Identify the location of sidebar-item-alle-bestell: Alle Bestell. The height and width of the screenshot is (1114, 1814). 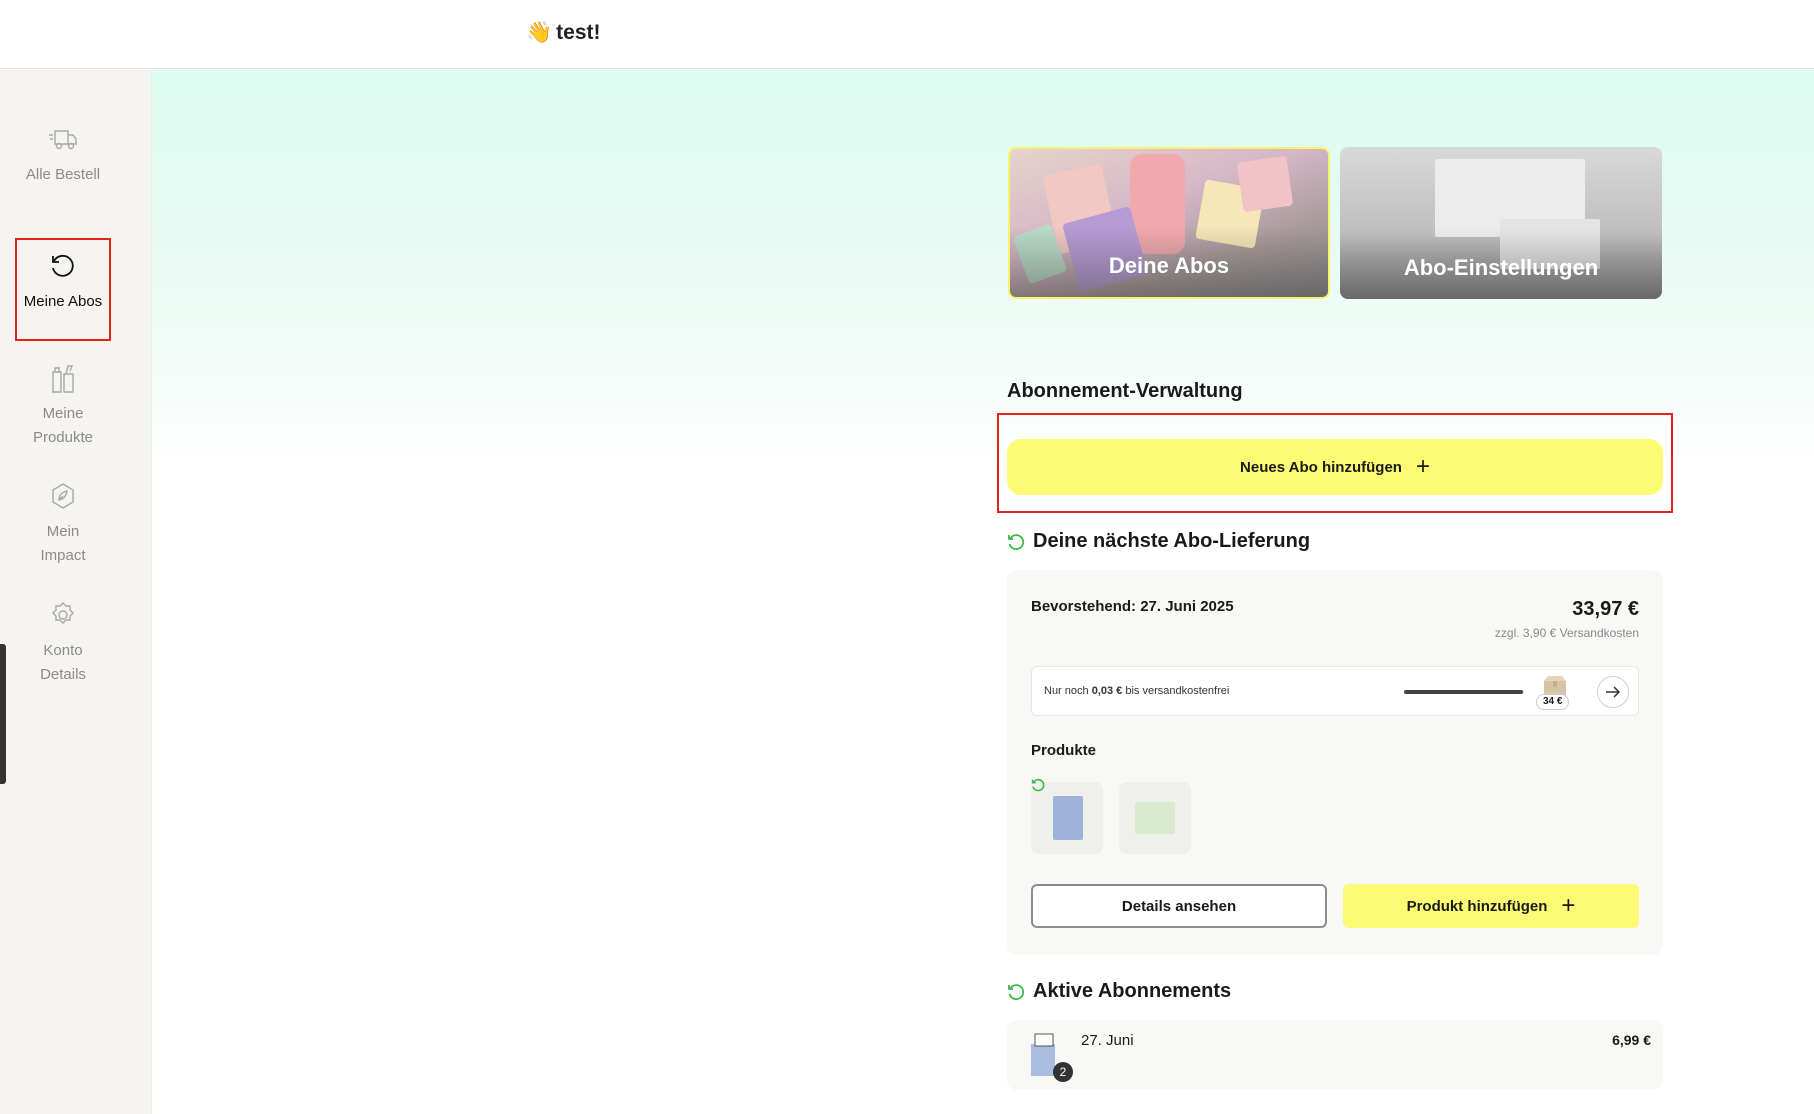
(63, 164).